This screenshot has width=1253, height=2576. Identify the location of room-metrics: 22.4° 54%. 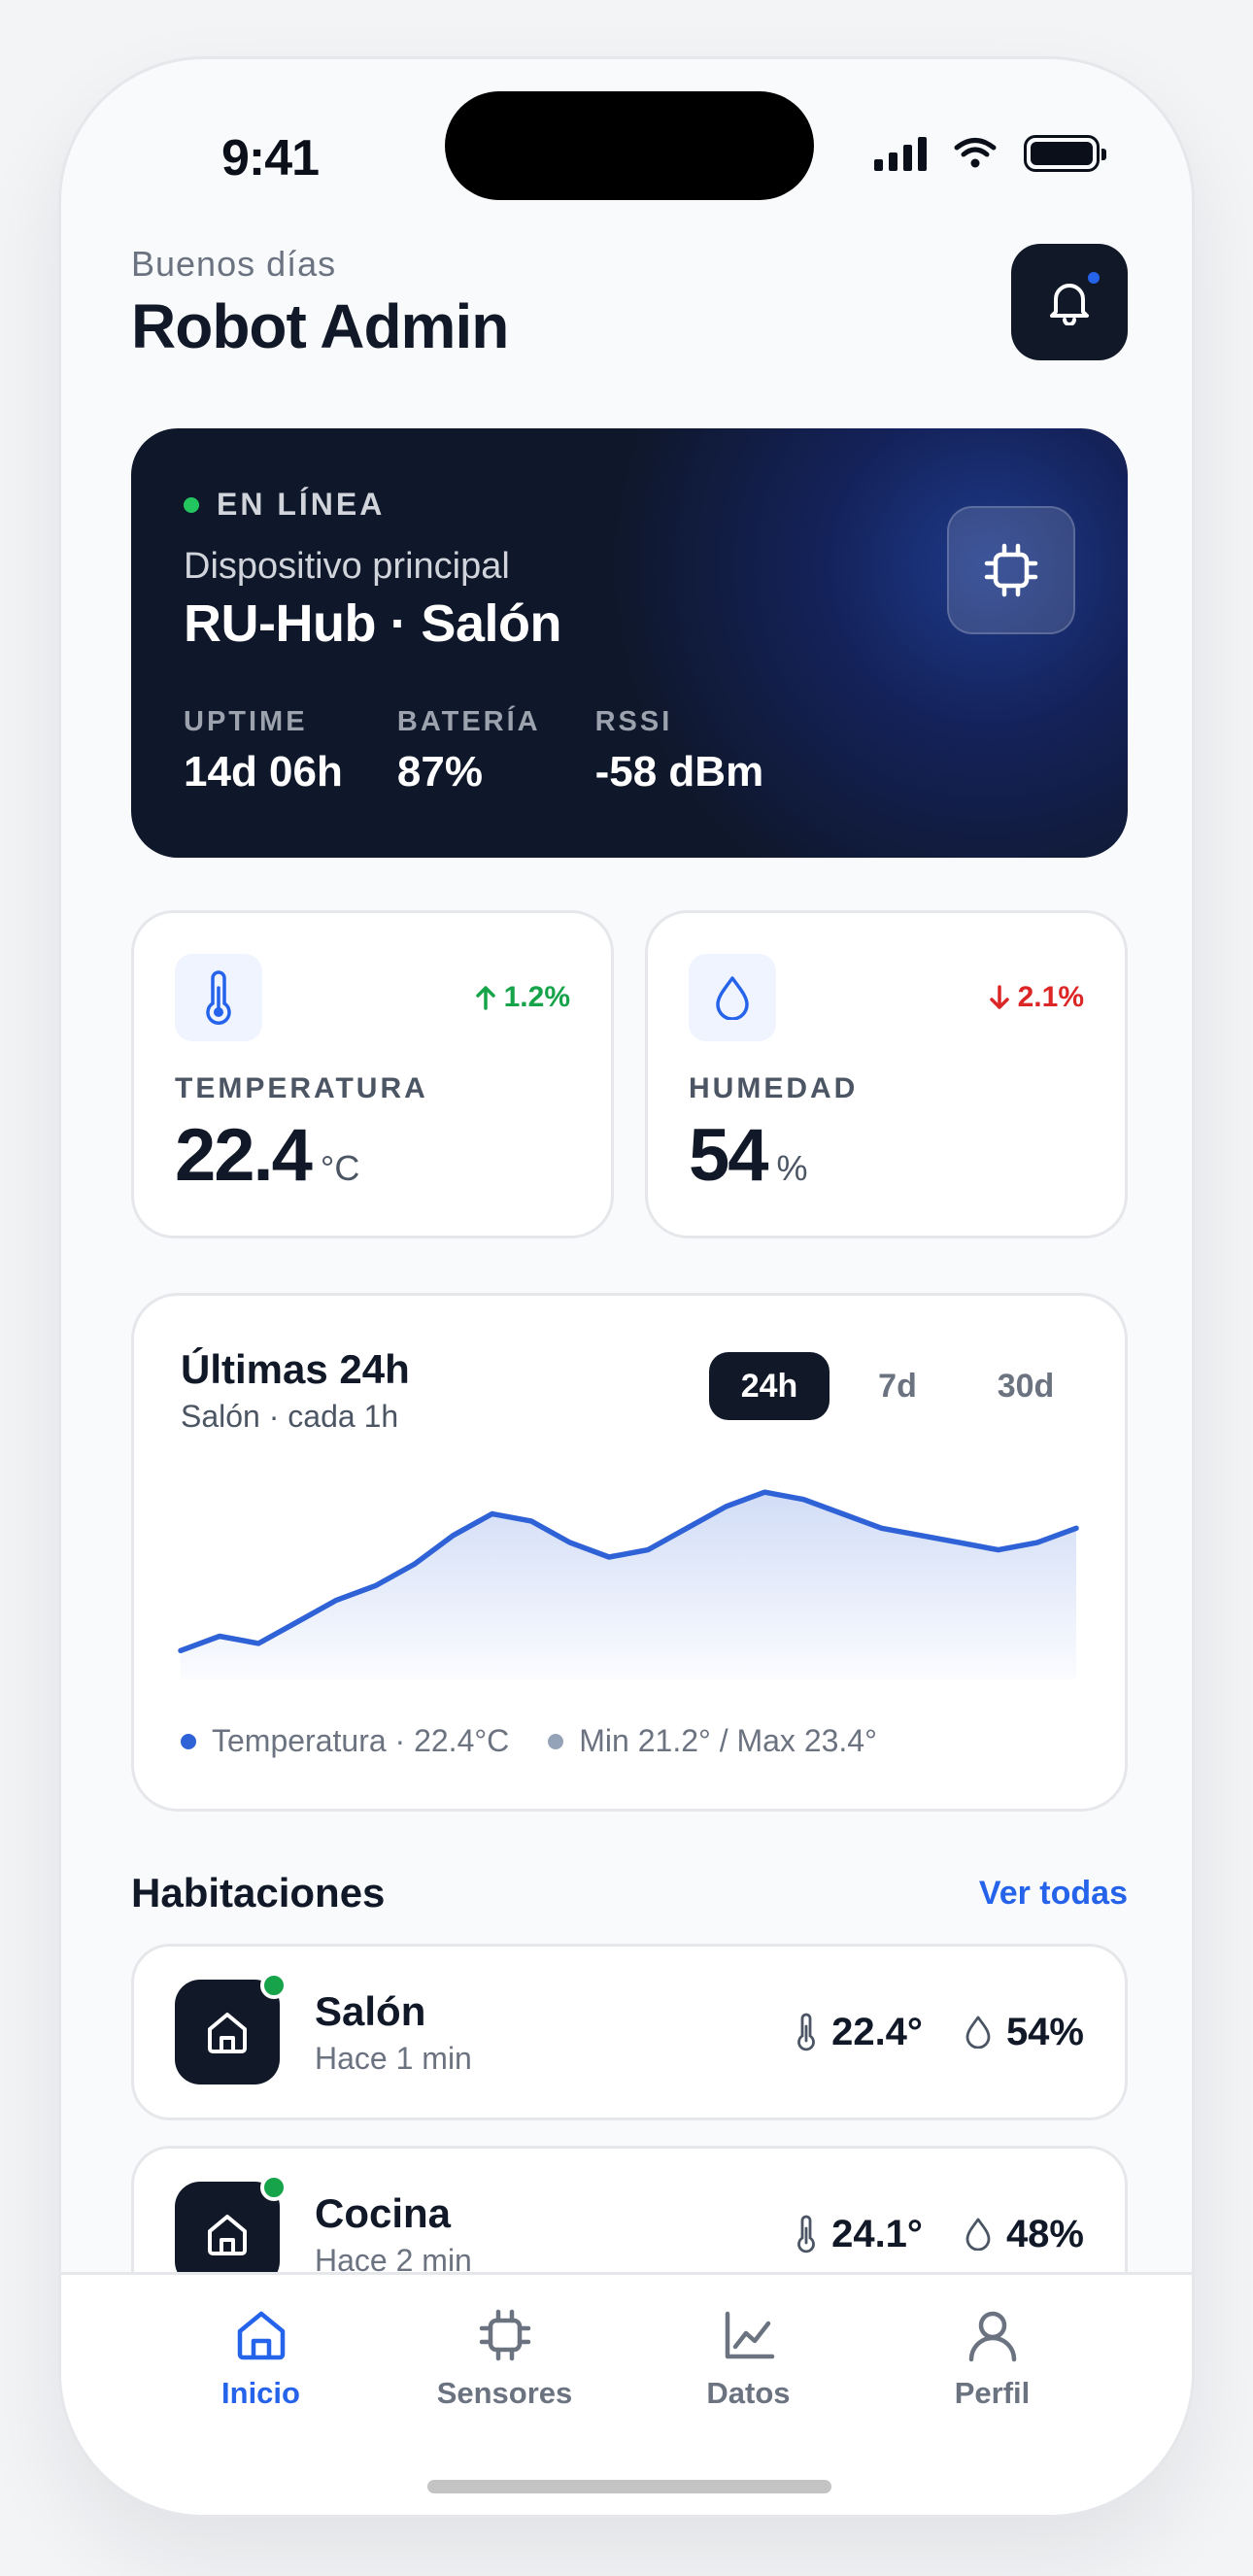
(940, 2032).